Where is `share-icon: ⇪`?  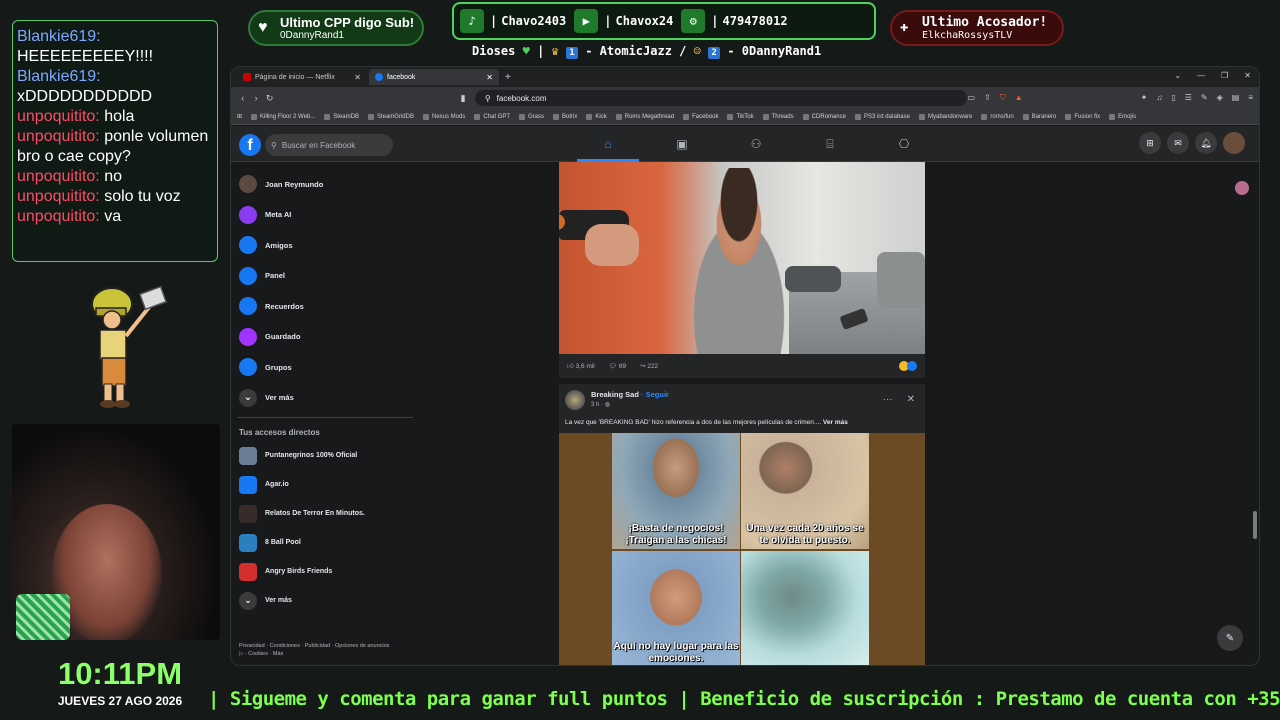 share-icon: ⇪ is located at coordinates (987, 98).